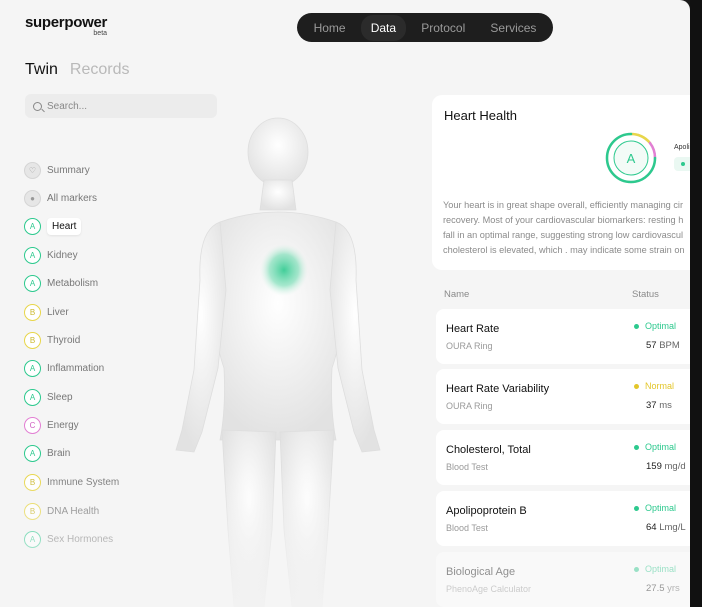 The image size is (702, 607). I want to click on sidebar-item-label: Liver, so click(58, 312).